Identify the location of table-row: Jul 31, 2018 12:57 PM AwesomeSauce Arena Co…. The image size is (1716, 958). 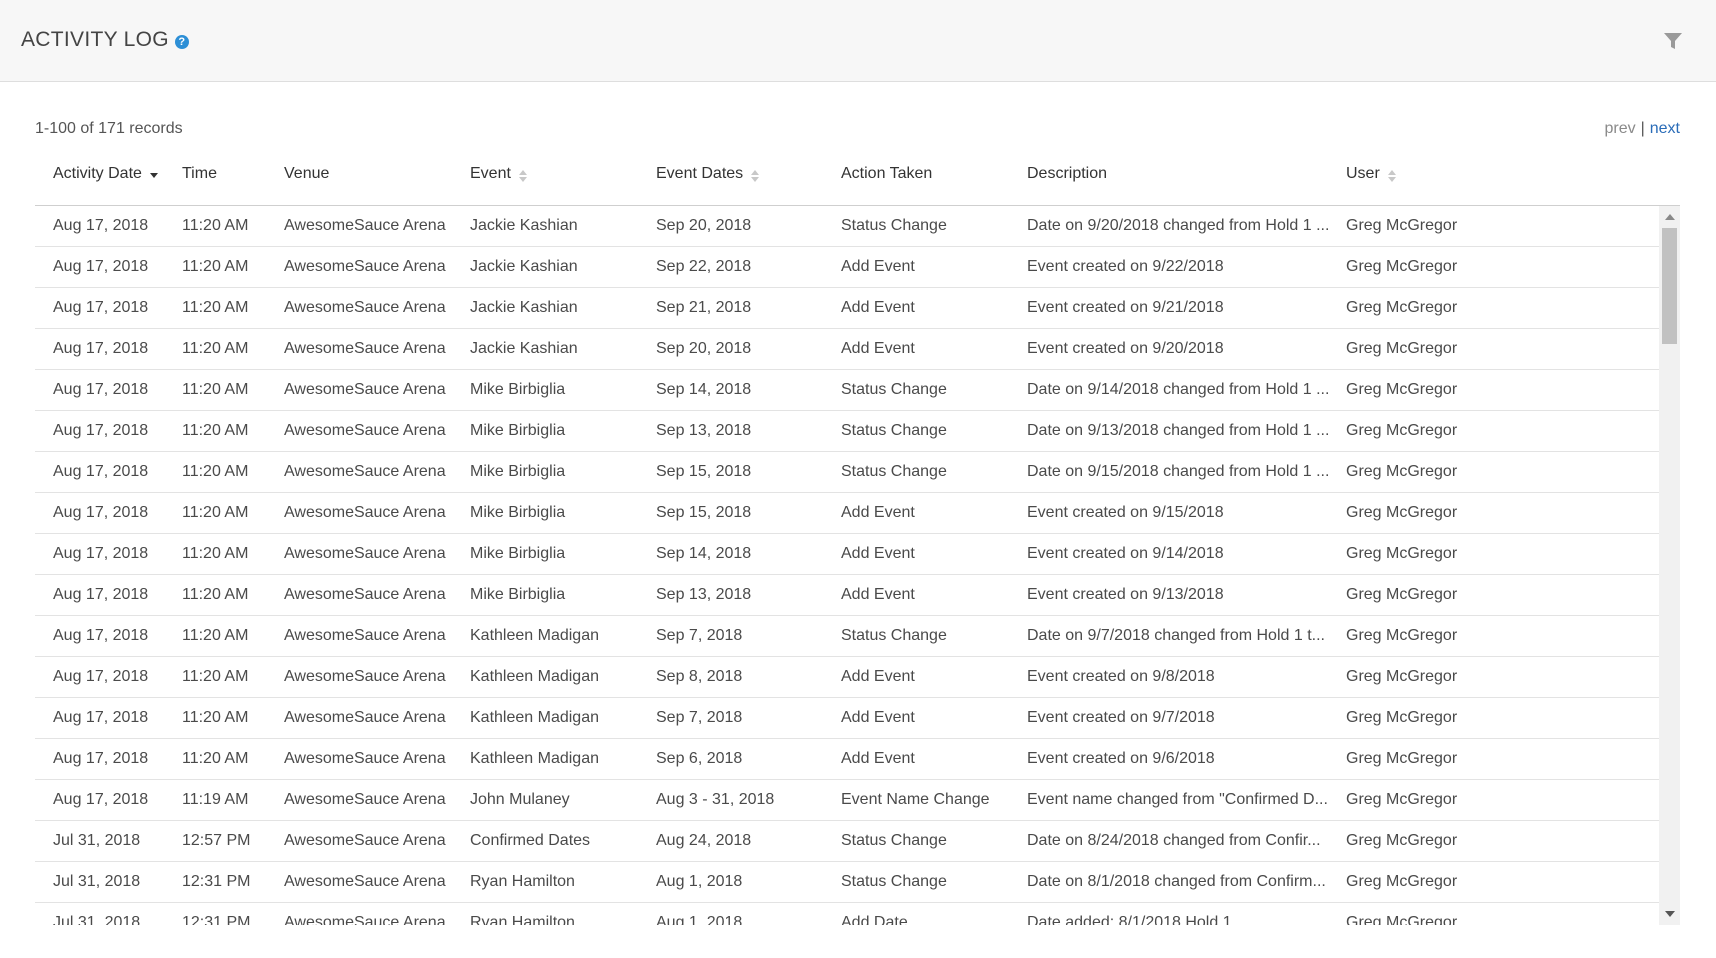
(847, 841).